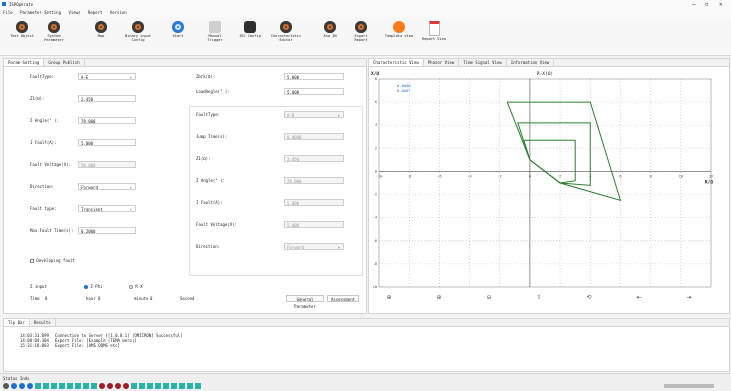 The width and height of the screenshot is (731, 391). I want to click on system-parameter-button: System Parameter, so click(54, 36).